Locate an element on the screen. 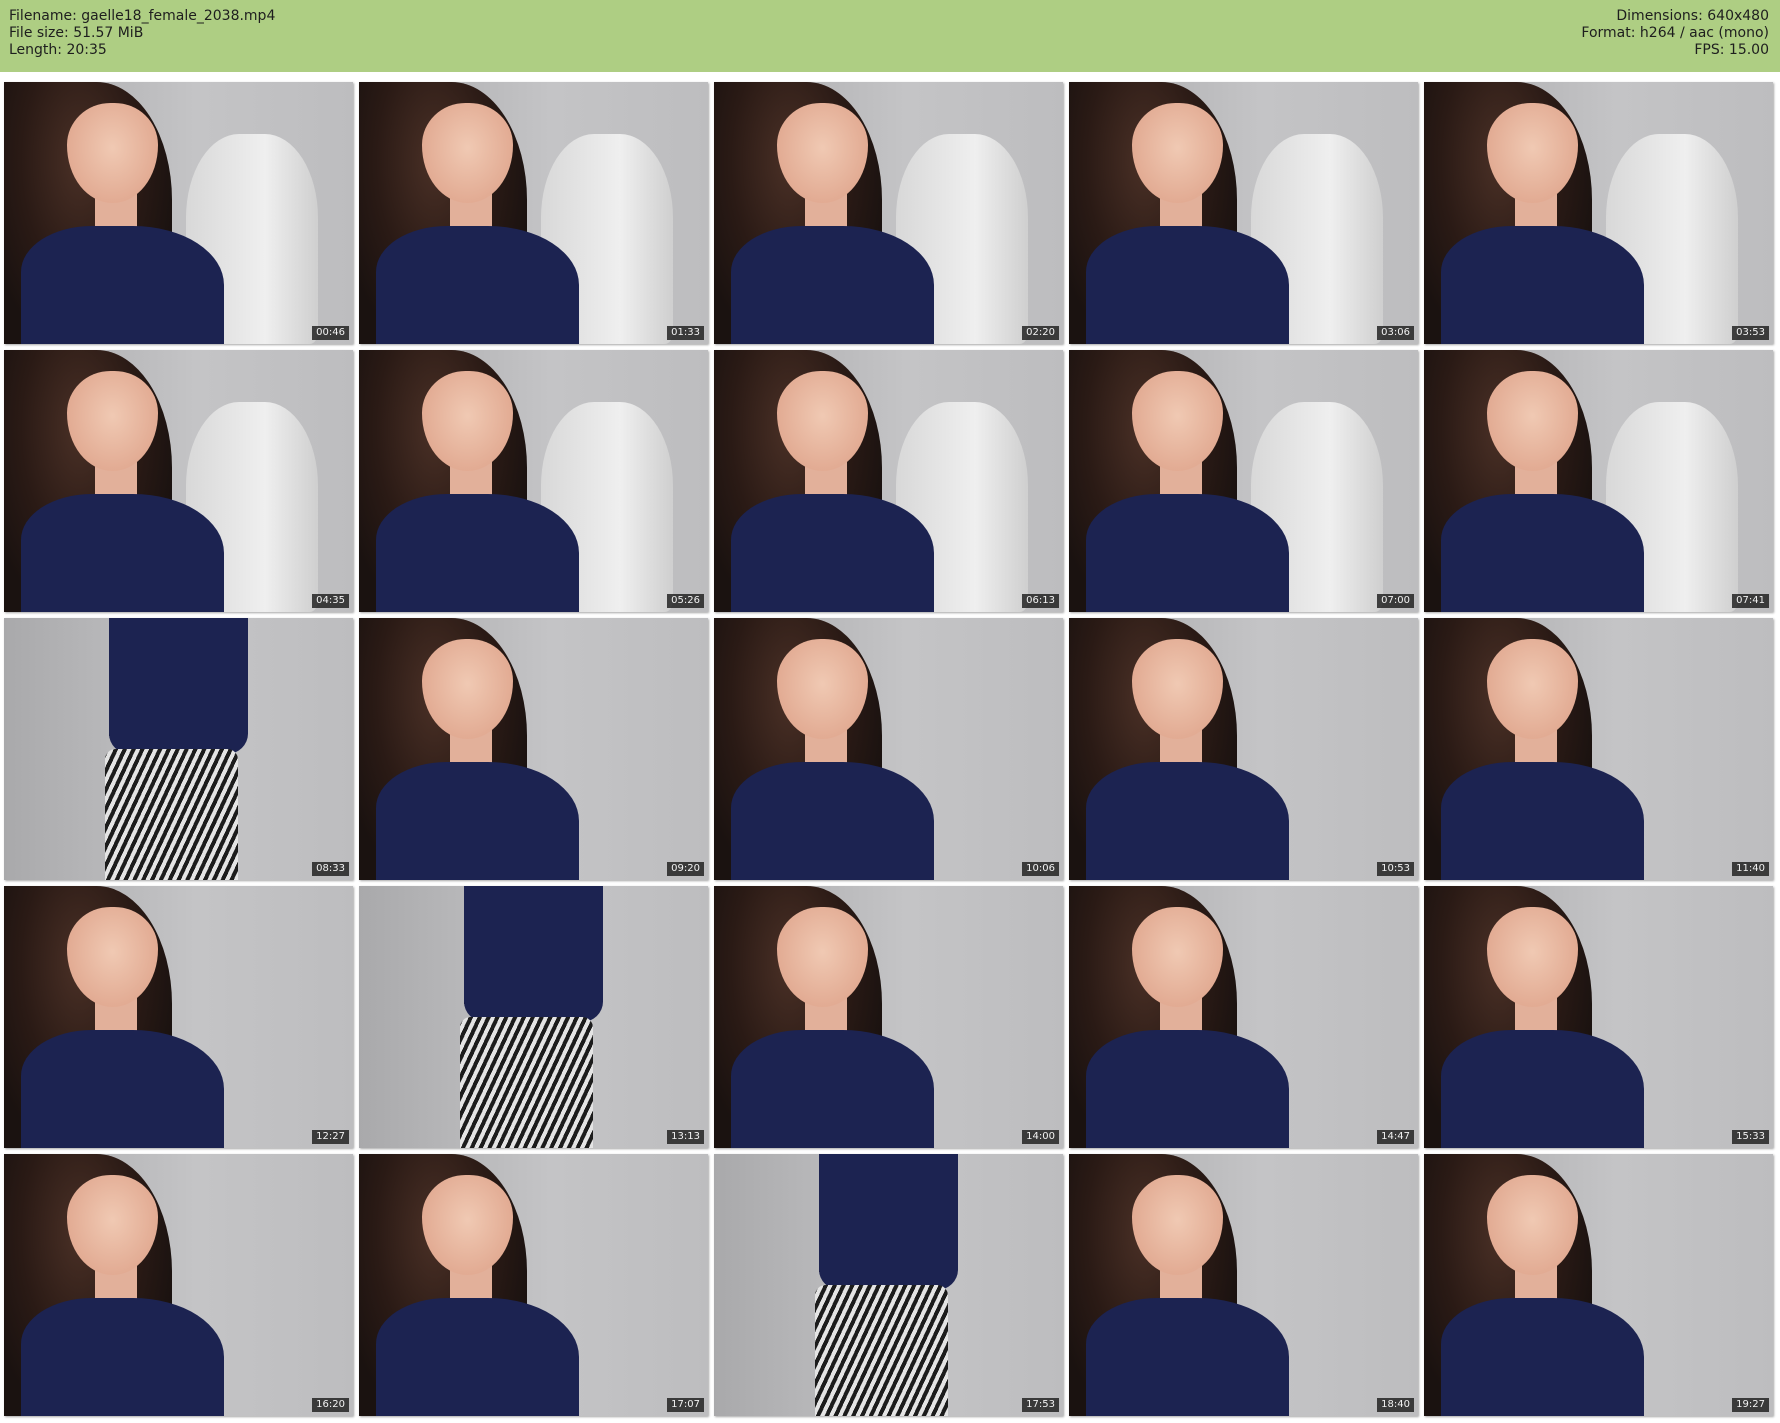 This screenshot has width=1780, height=1423. thumbnail-timestamp: 10:06 is located at coordinates (1040, 869).